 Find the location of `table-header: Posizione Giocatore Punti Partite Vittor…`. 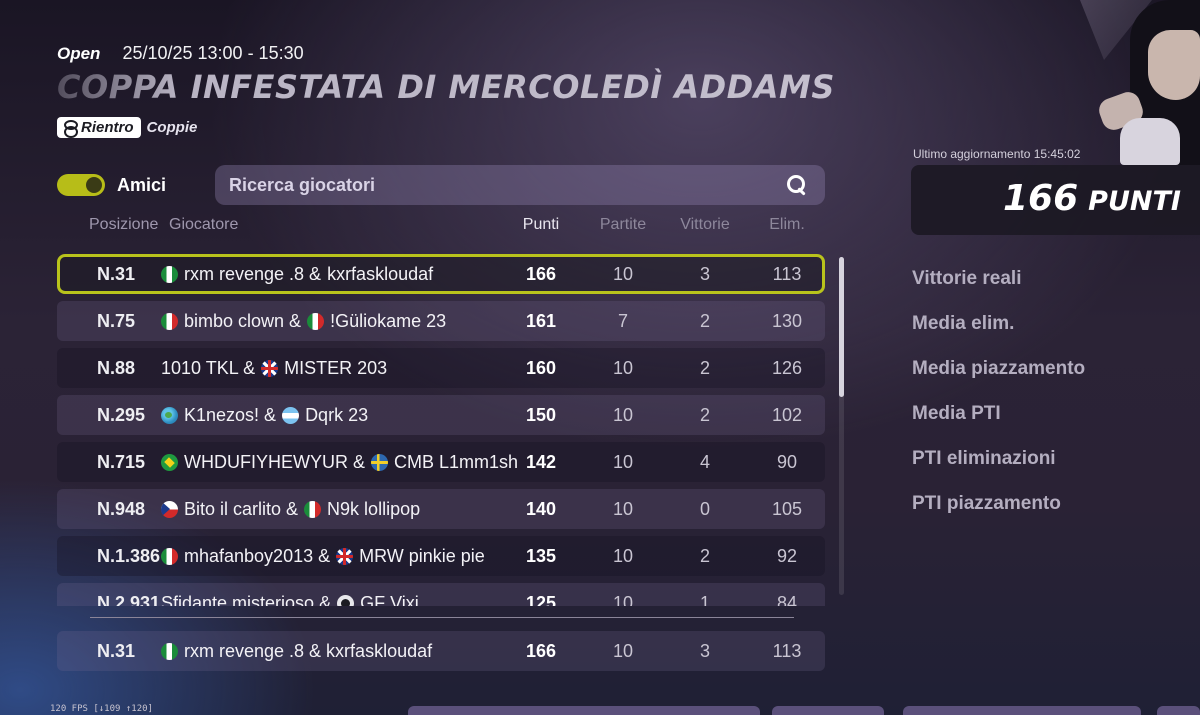

table-header: Posizione Giocatore Punti Partite Vittor… is located at coordinates (442, 227).